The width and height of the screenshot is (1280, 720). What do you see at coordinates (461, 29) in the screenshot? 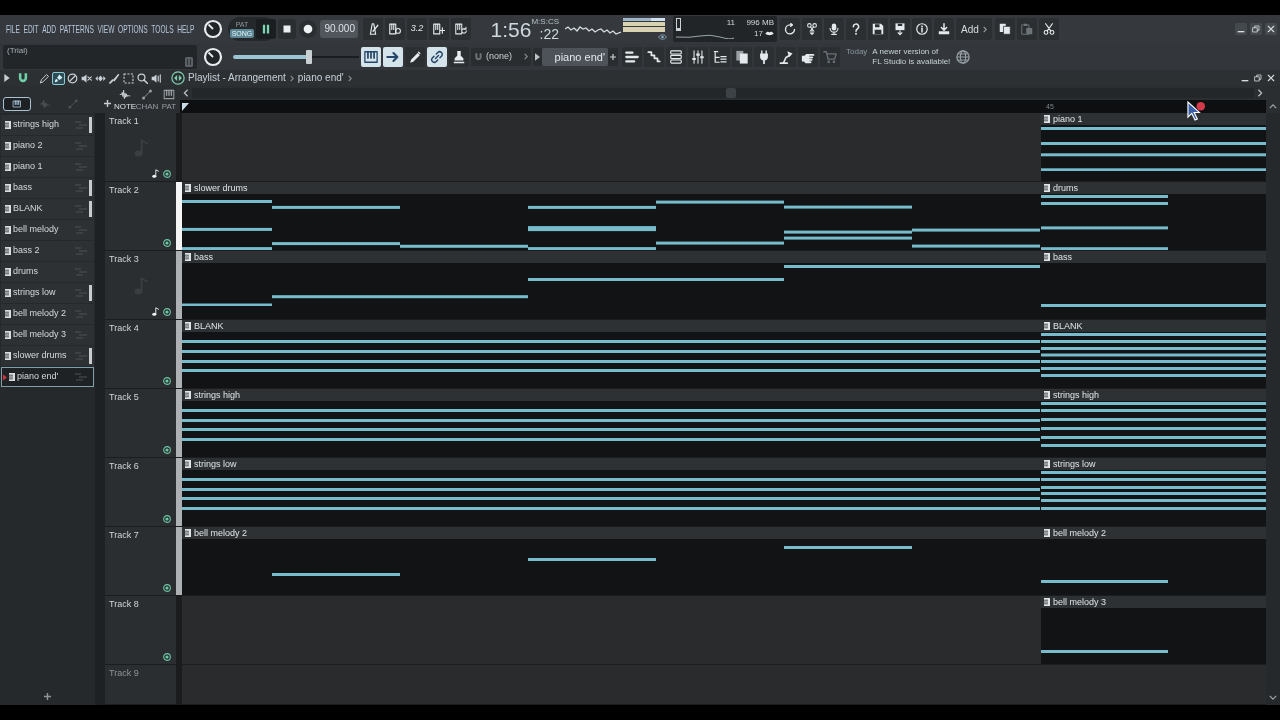
I see `keyboard-loop-icon` at bounding box center [461, 29].